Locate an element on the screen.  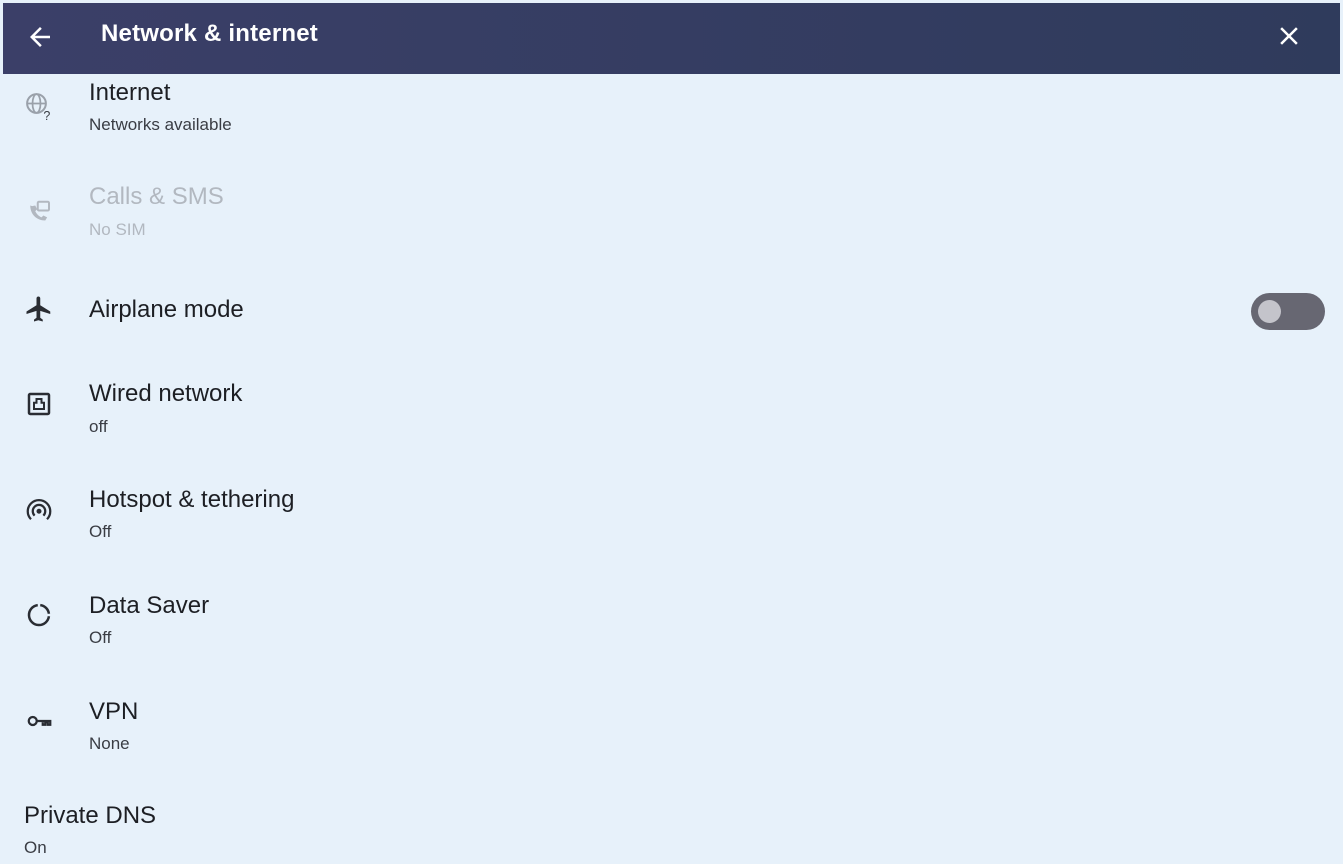
settings-item-title: Internet is located at coordinates (130, 92).